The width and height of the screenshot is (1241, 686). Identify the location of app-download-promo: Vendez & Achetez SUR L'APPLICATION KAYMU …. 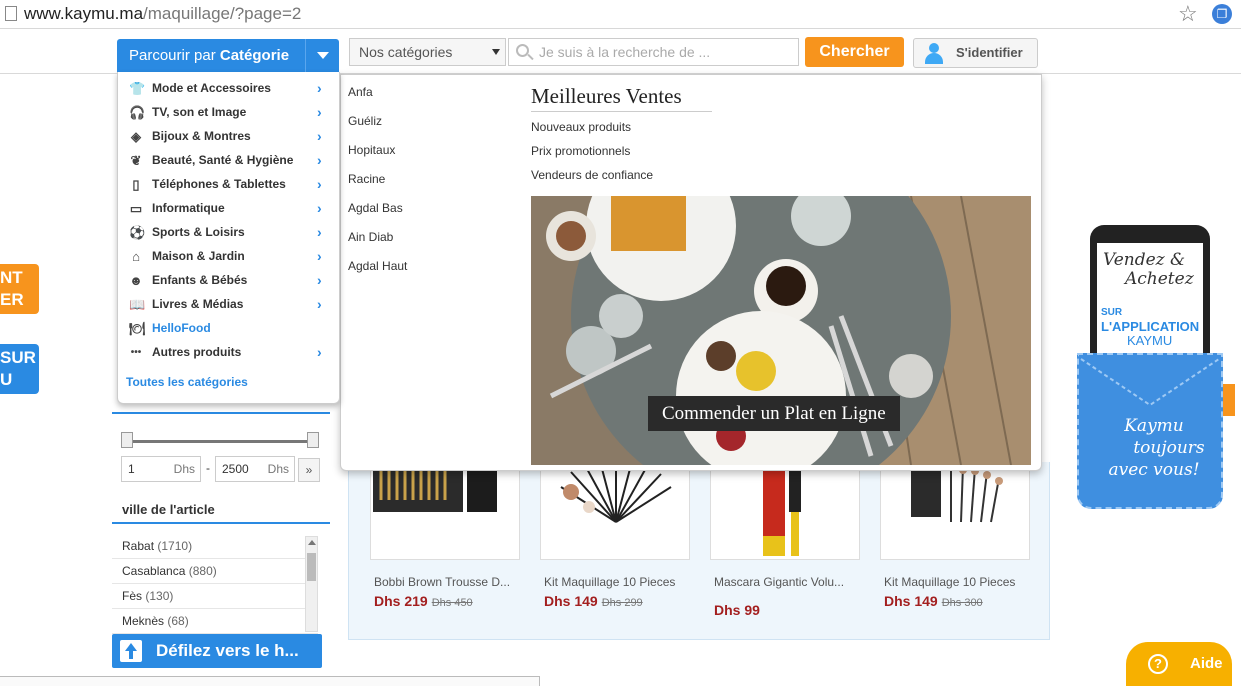
(1150, 367).